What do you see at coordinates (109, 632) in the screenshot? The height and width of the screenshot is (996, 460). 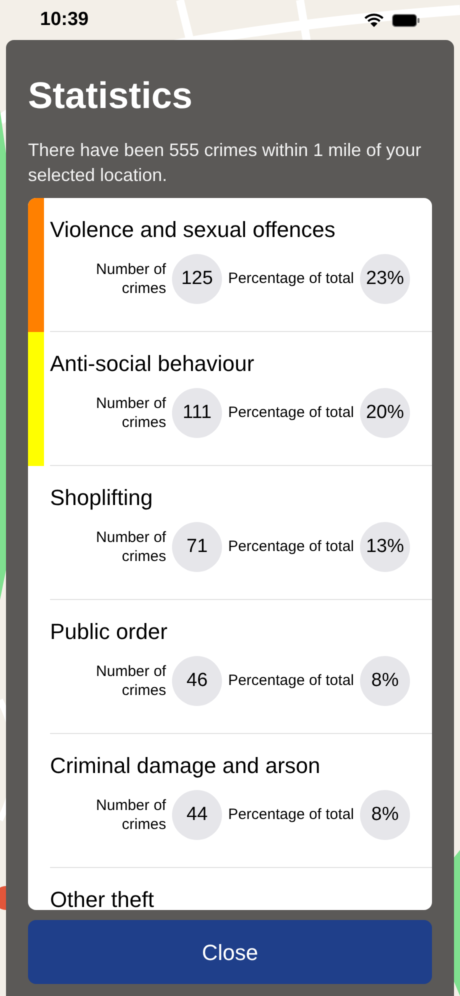 I see `category-title: Public order` at bounding box center [109, 632].